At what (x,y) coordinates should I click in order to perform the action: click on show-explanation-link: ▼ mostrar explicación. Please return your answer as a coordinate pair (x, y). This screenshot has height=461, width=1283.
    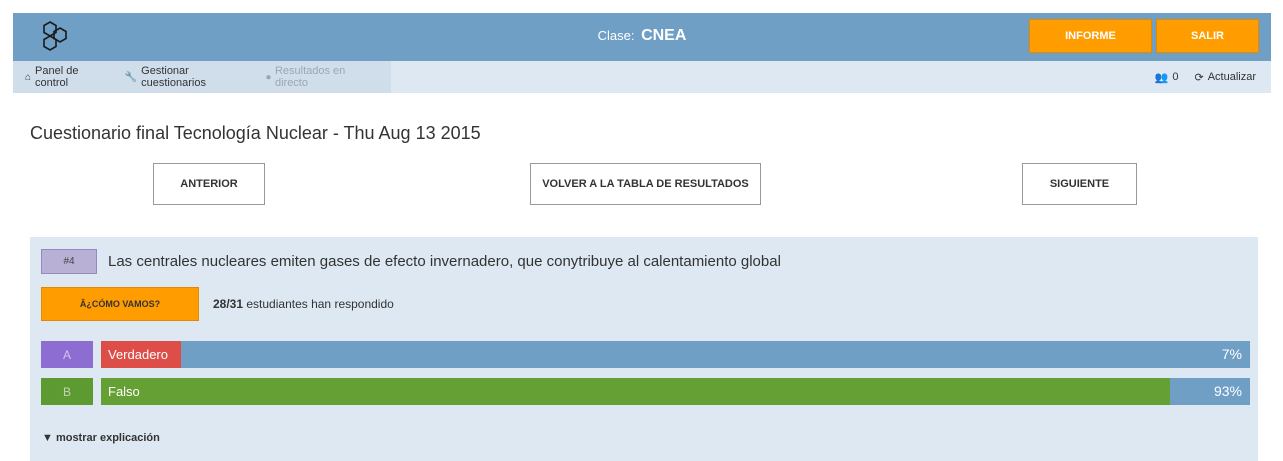
    Looking at the image, I should click on (101, 438).